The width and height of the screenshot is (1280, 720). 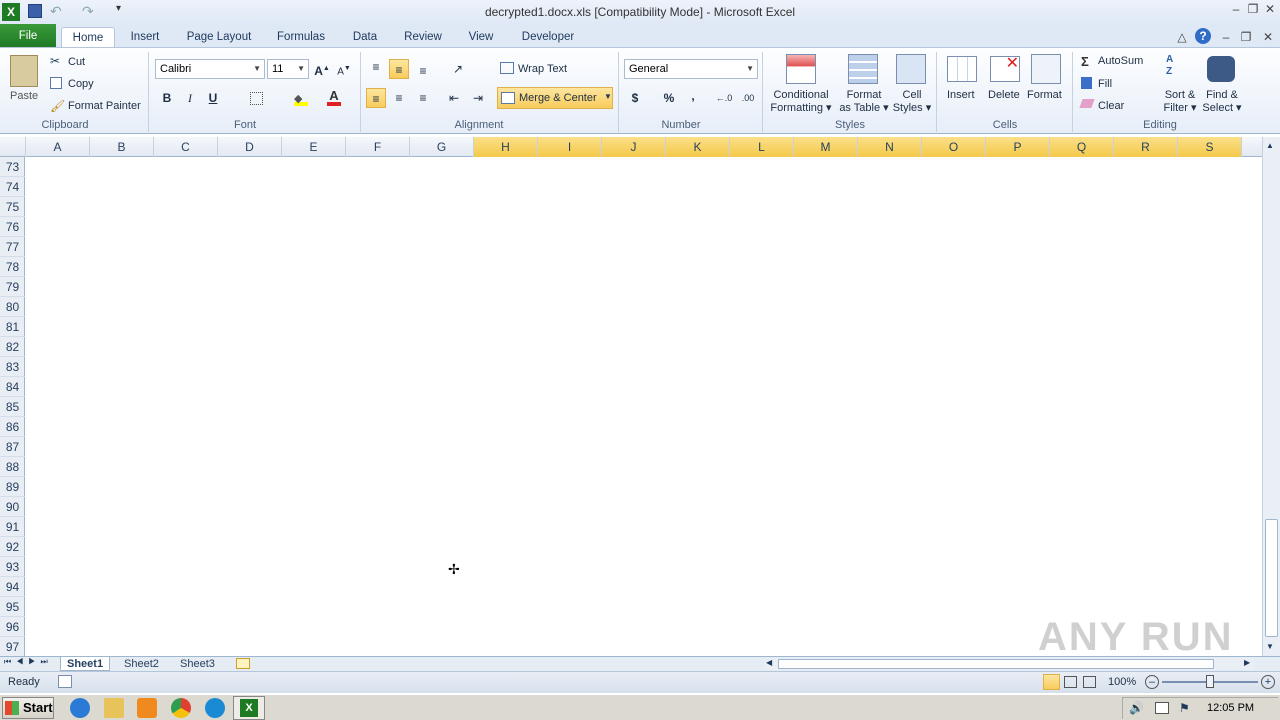 What do you see at coordinates (12, 167) in the screenshot?
I see `row-header: 73` at bounding box center [12, 167].